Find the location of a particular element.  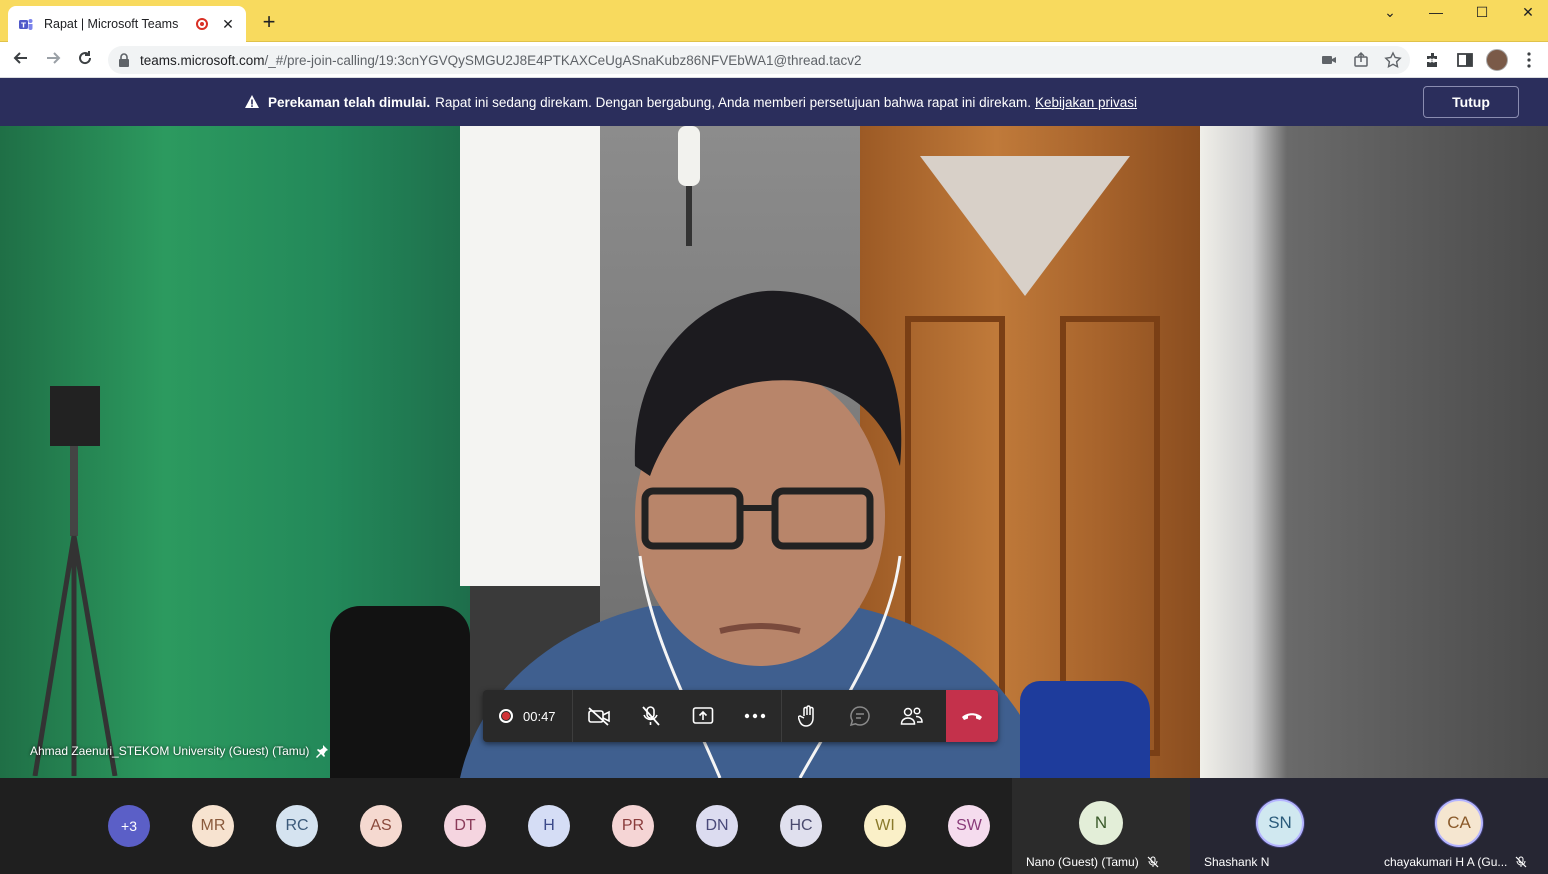

participant-name-label: Shashank N is located at coordinates (1236, 862).